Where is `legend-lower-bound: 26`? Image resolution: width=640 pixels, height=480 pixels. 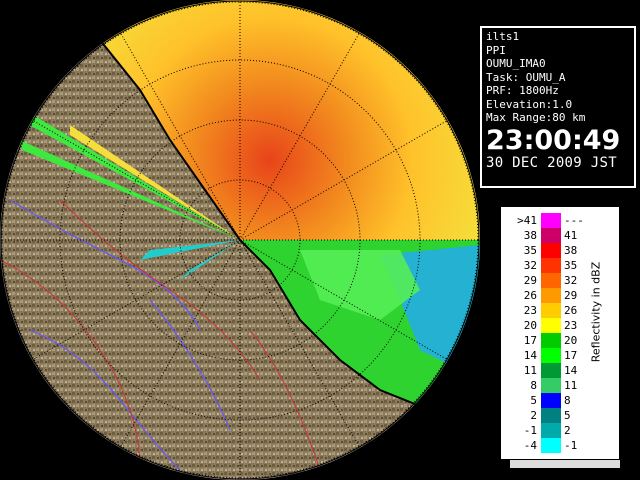
legend-lower-bound: 26 is located at coordinates (530, 295).